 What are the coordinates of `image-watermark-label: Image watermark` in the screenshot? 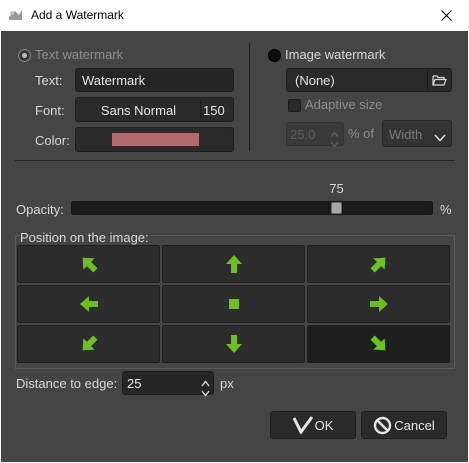 It's located at (335, 54).